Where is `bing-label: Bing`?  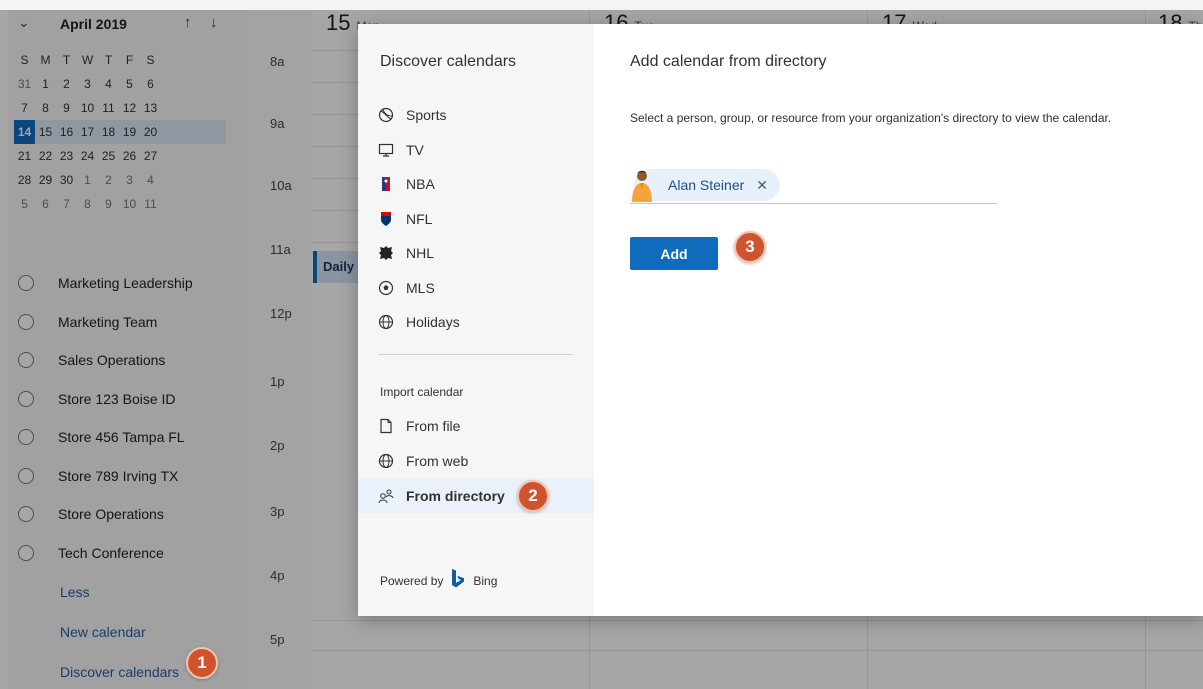 bing-label: Bing is located at coordinates (485, 580).